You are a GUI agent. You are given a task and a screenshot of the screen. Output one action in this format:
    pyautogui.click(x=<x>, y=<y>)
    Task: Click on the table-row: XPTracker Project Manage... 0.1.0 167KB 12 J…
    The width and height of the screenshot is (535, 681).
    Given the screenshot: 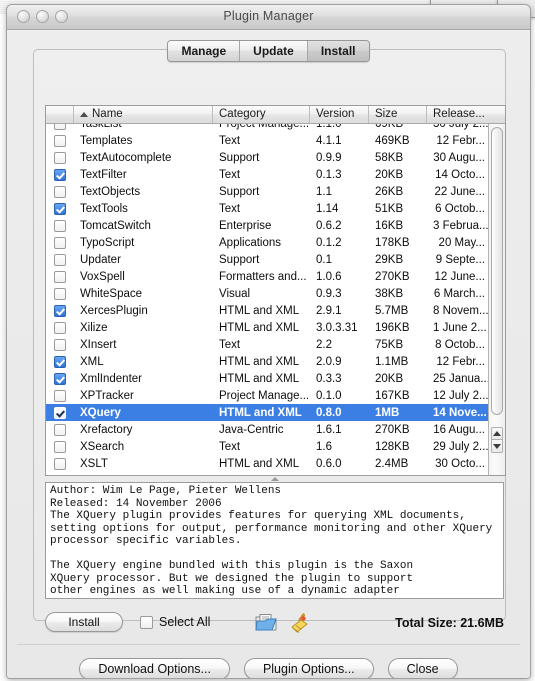 What is the action you would take?
    pyautogui.click(x=267, y=395)
    